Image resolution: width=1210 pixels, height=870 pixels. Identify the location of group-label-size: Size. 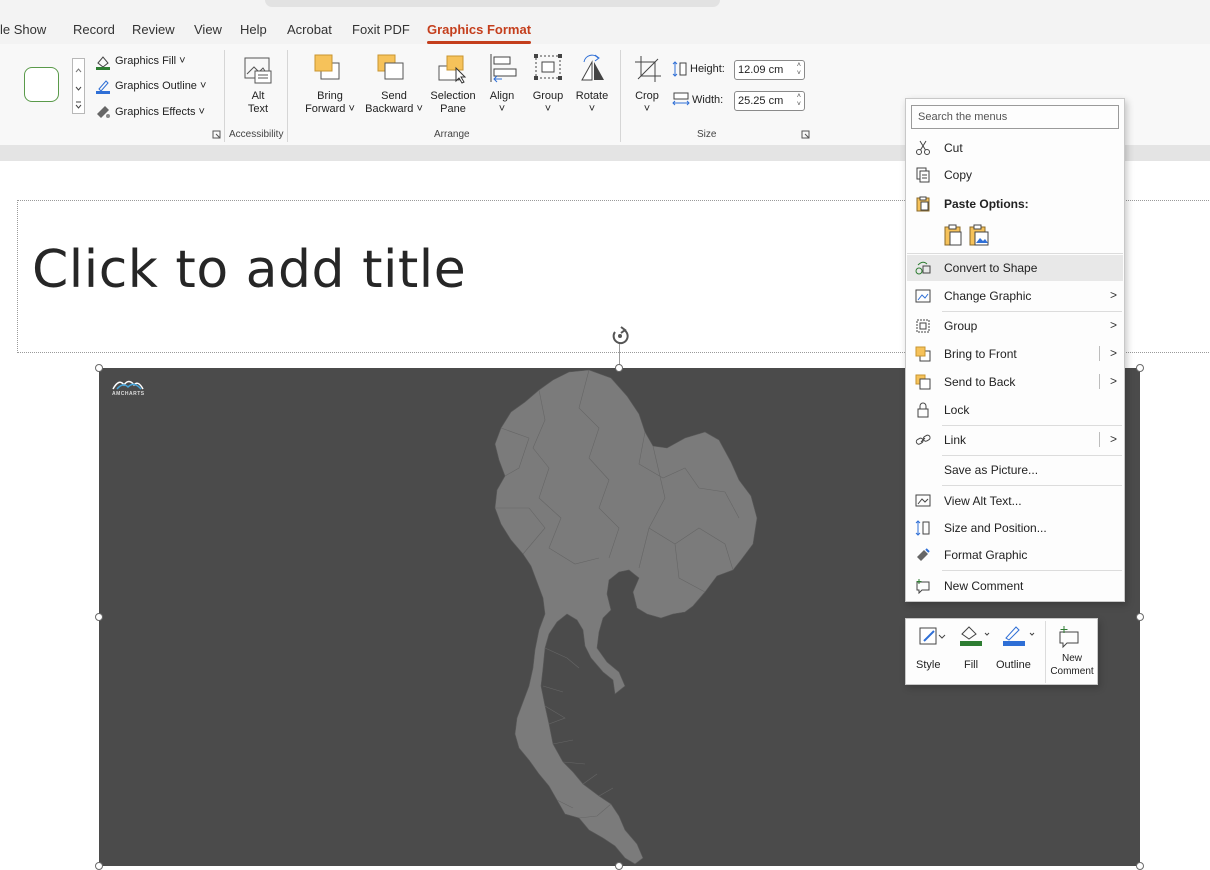
(707, 134).